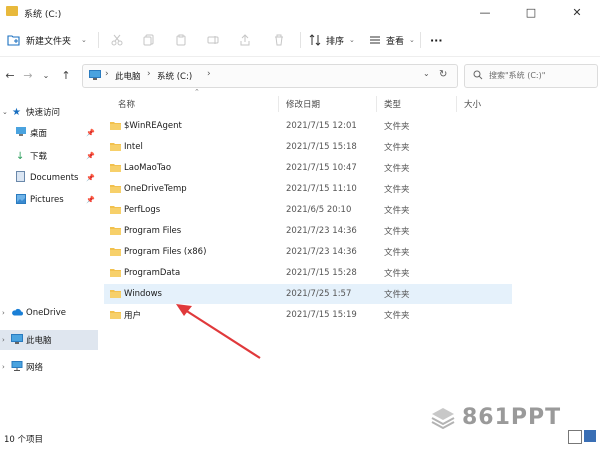  What do you see at coordinates (303, 104) in the screenshot?
I see `column-header-date: 修改日期` at bounding box center [303, 104].